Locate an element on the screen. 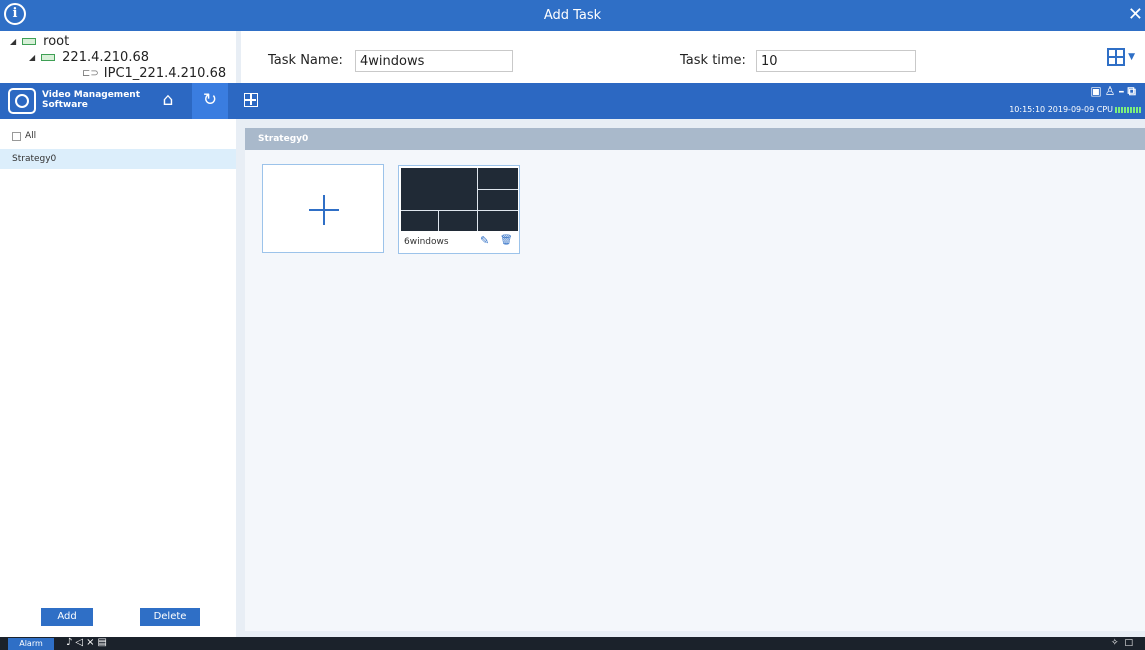 This screenshot has width=1145, height=650. taskbar-right-icons: ✧□ is located at coordinates (1125, 643).